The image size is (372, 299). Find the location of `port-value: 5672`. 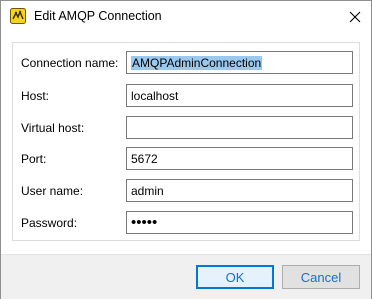

port-value: 5672 is located at coordinates (144, 159).